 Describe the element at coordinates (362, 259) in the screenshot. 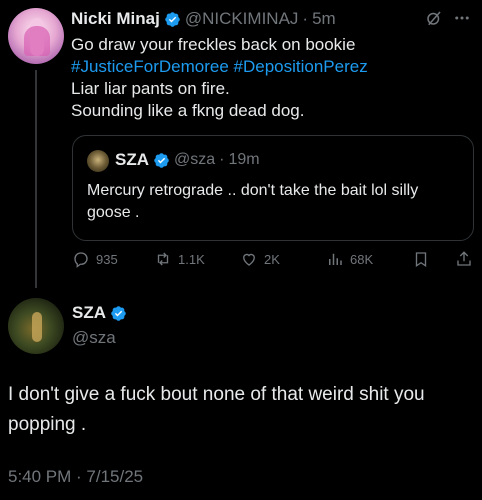

I see `views-count: 68K` at that location.